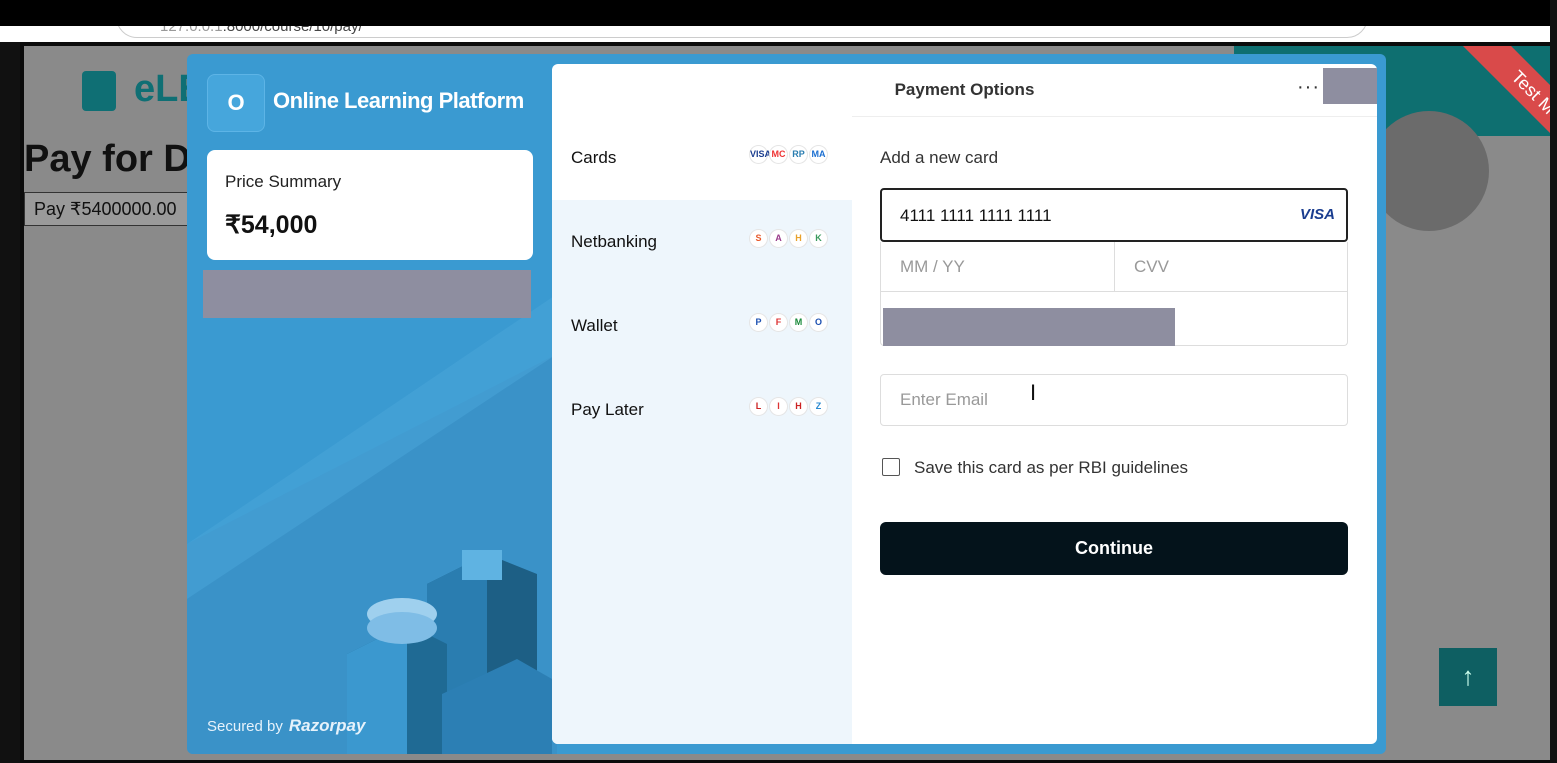 Image resolution: width=1557 pixels, height=763 pixels. I want to click on method-pay-later: Pay Later L I H Z, so click(702, 410).